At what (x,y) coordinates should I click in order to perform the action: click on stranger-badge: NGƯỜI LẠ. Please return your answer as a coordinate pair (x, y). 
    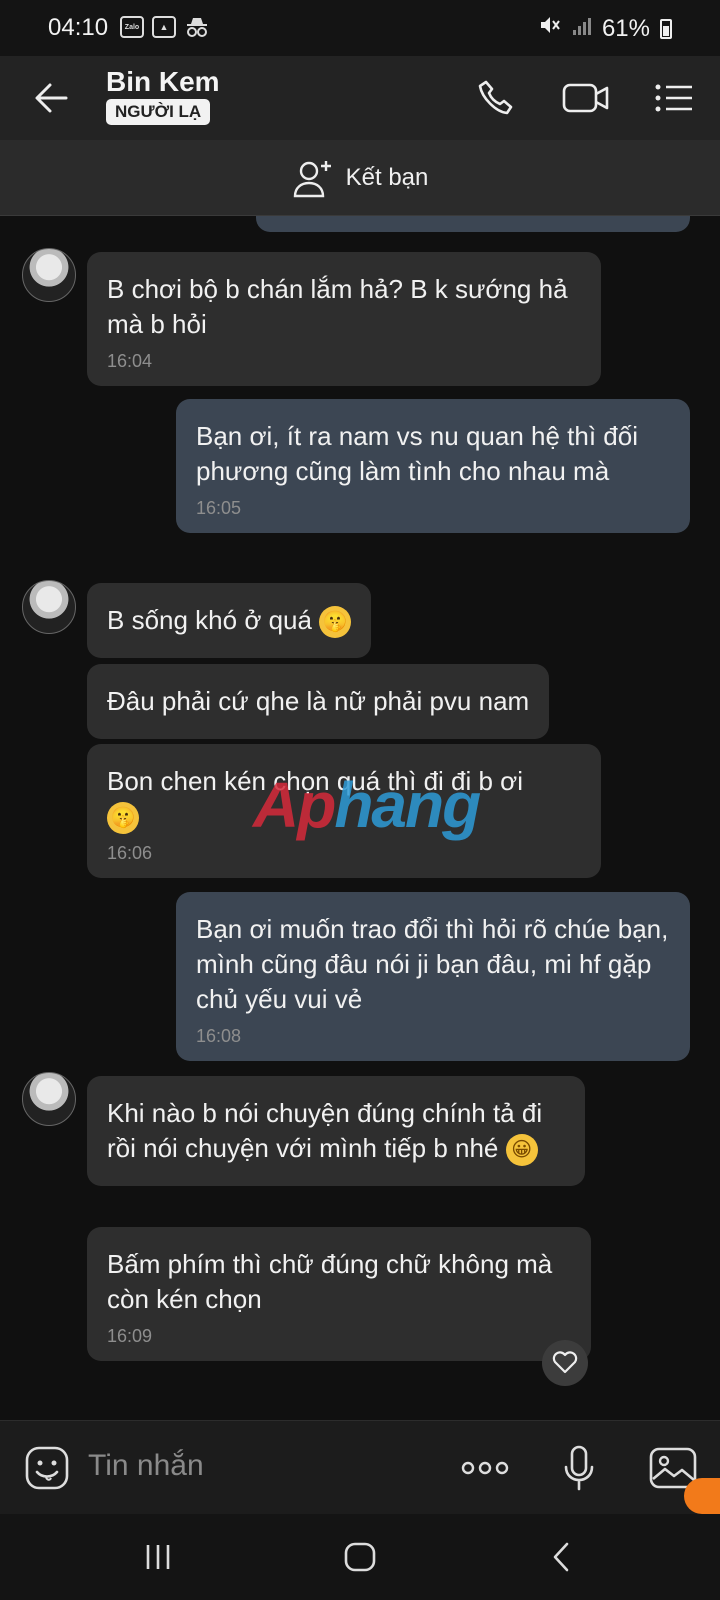
    Looking at the image, I should click on (158, 112).